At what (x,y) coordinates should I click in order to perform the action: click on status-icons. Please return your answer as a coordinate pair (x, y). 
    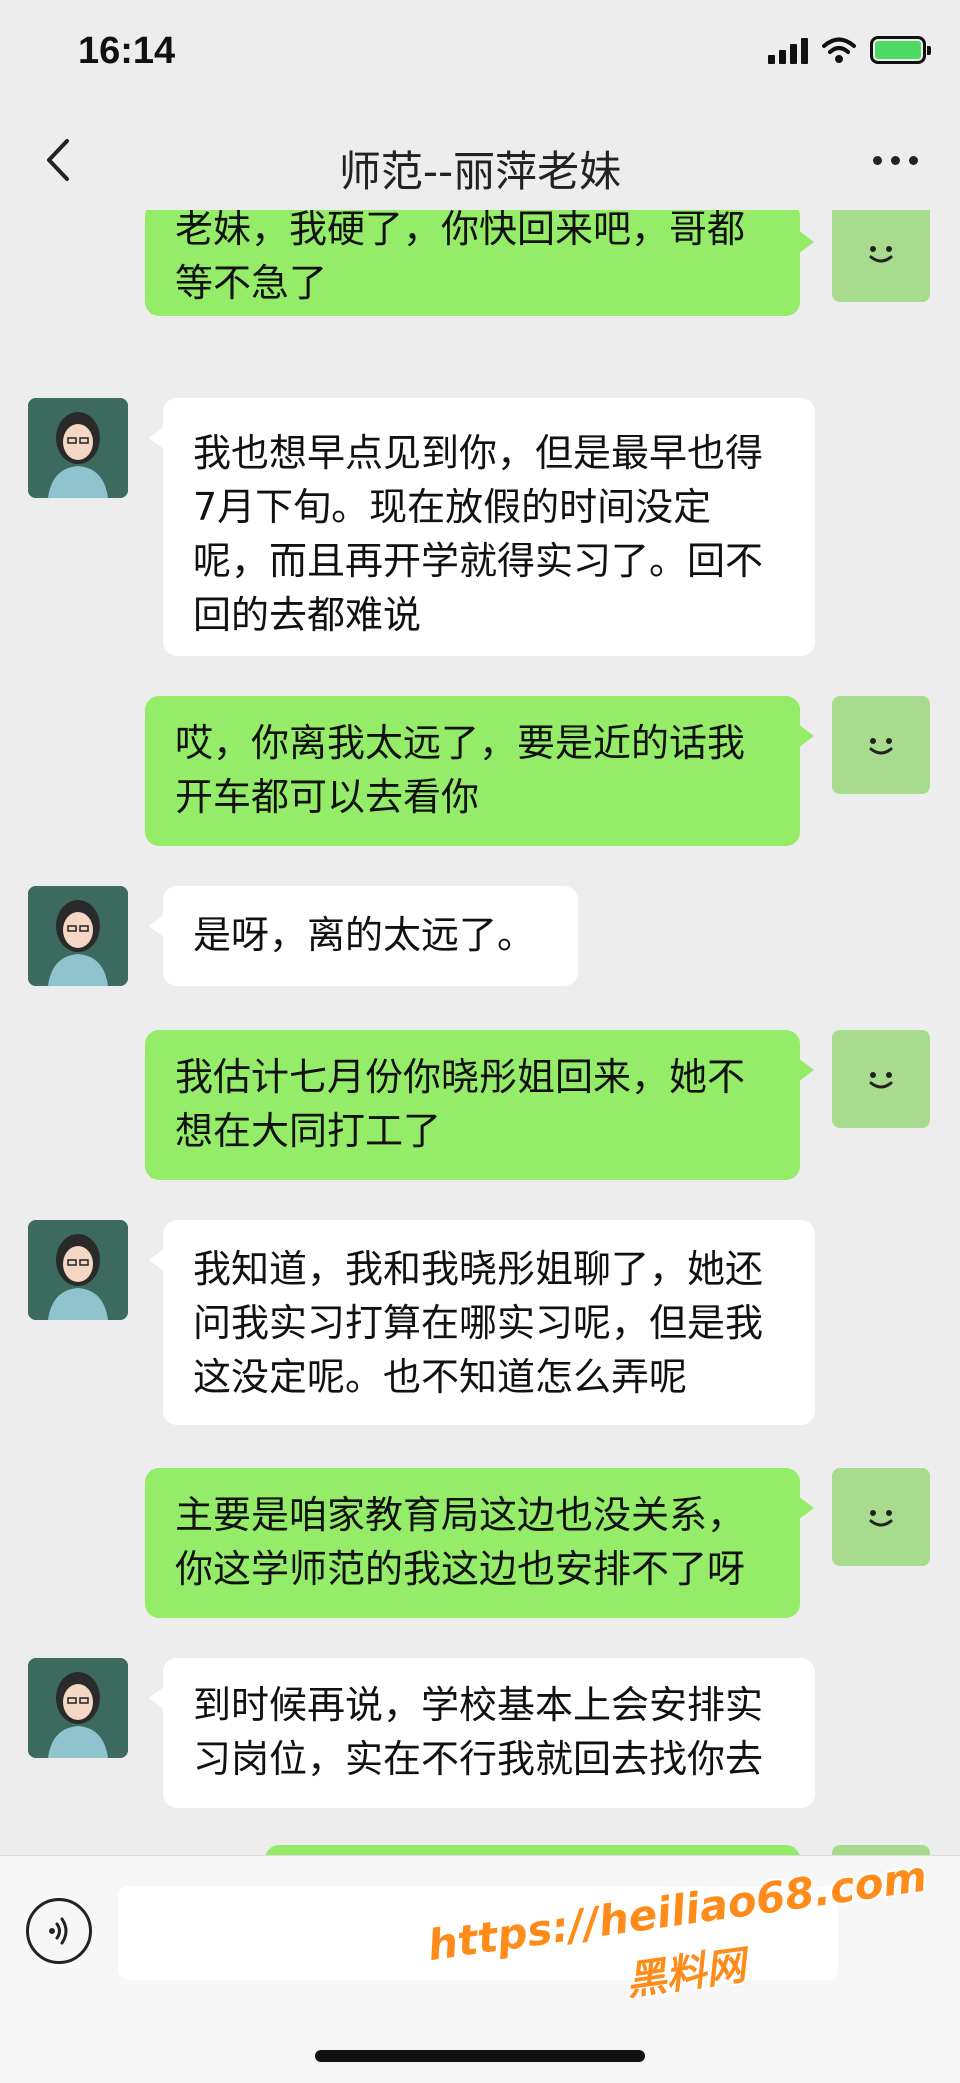
    Looking at the image, I should click on (849, 50).